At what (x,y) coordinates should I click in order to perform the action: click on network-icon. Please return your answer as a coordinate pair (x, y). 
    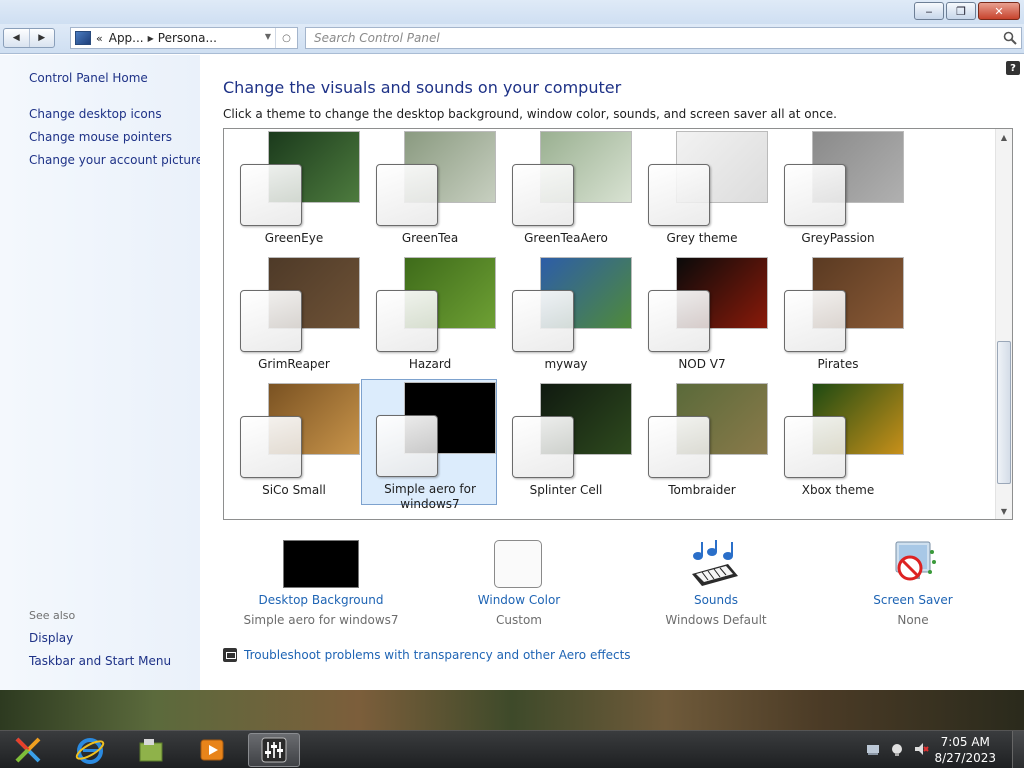
    Looking at the image, I should click on (897, 749).